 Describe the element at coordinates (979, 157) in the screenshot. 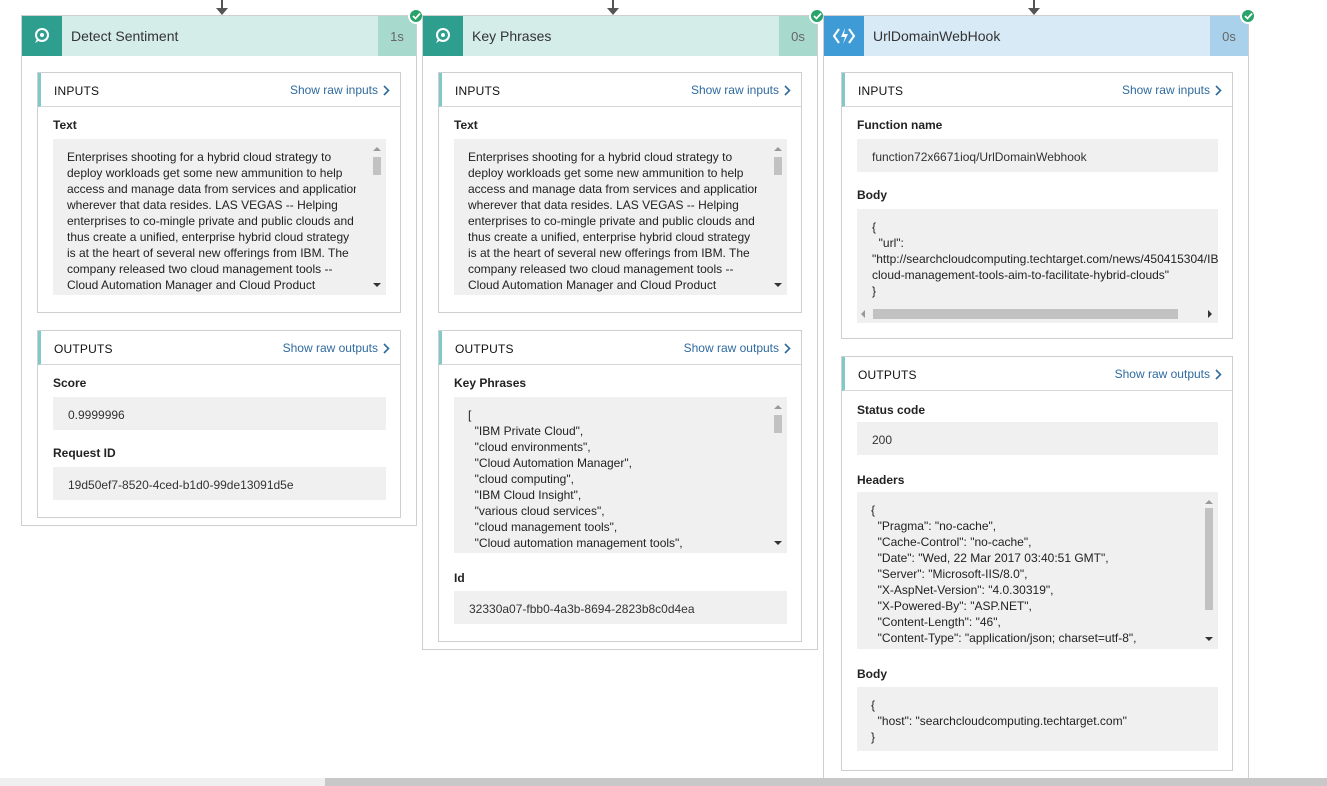

I see `function-name-value: function72x6671ioq/UrlDomainWebhook` at that location.